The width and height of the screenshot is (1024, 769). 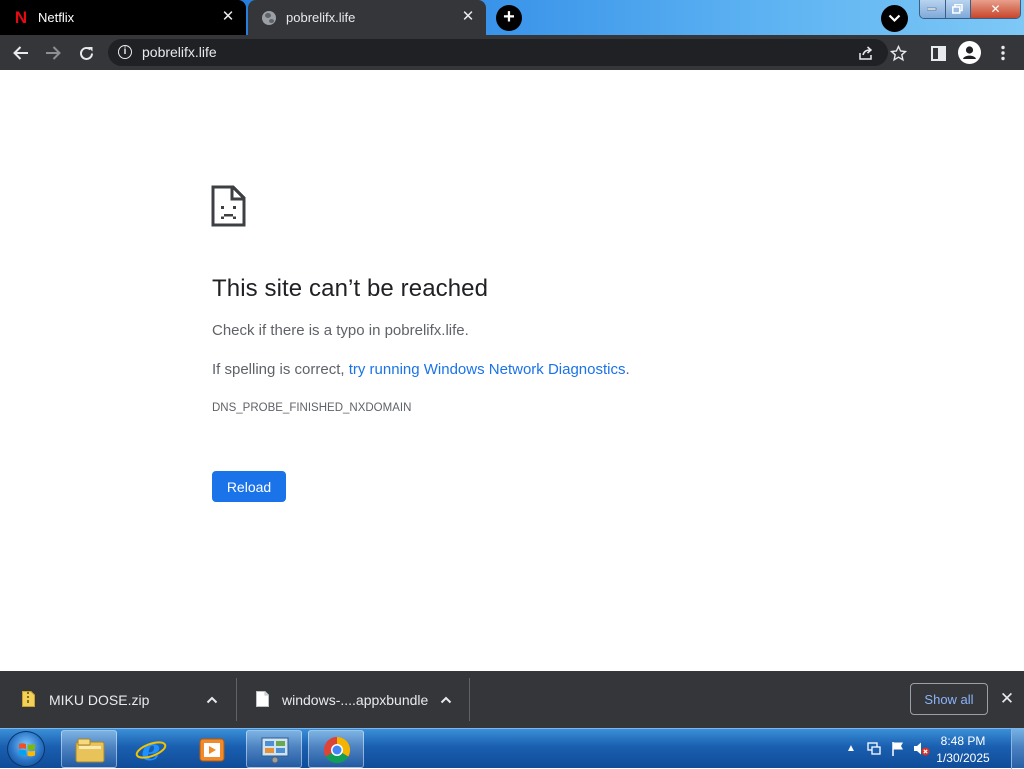 I want to click on show-hidden-icons-button: ▲, so click(x=851, y=748).